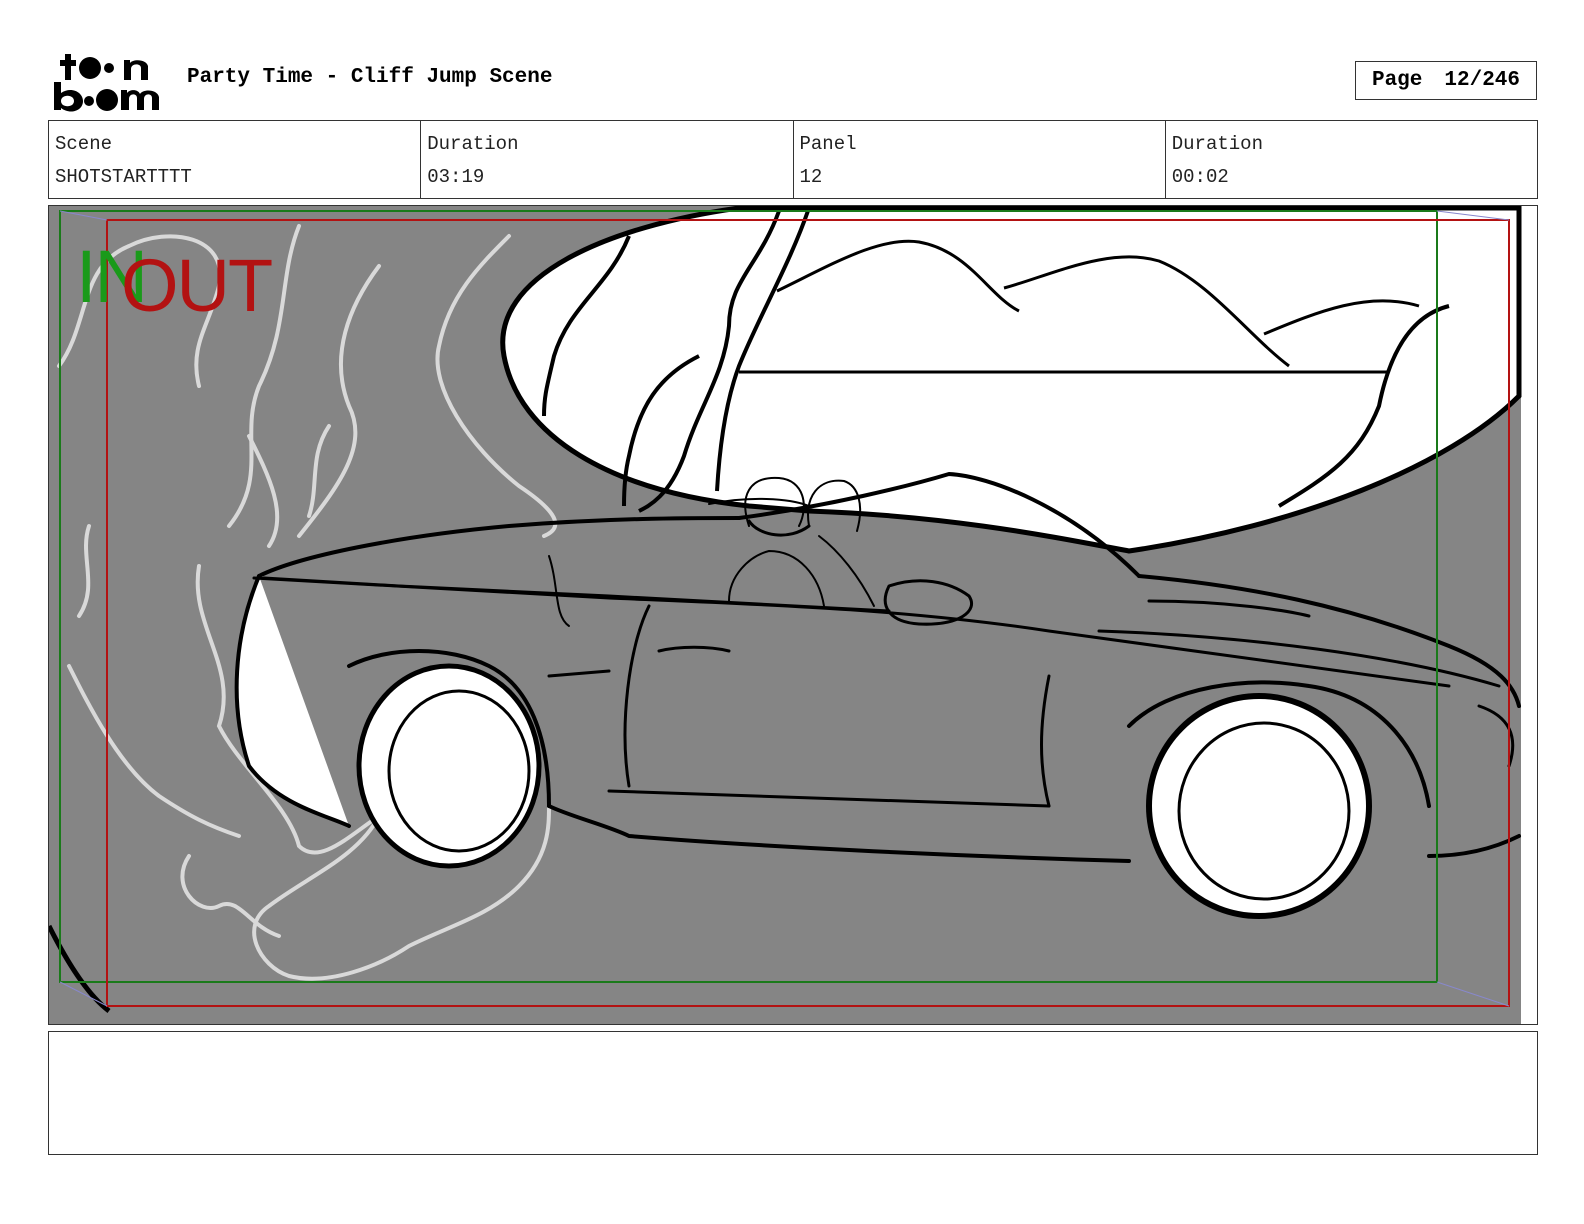  What do you see at coordinates (607, 159) in the screenshot?
I see `scene-duration-cell: Duration 03:19` at bounding box center [607, 159].